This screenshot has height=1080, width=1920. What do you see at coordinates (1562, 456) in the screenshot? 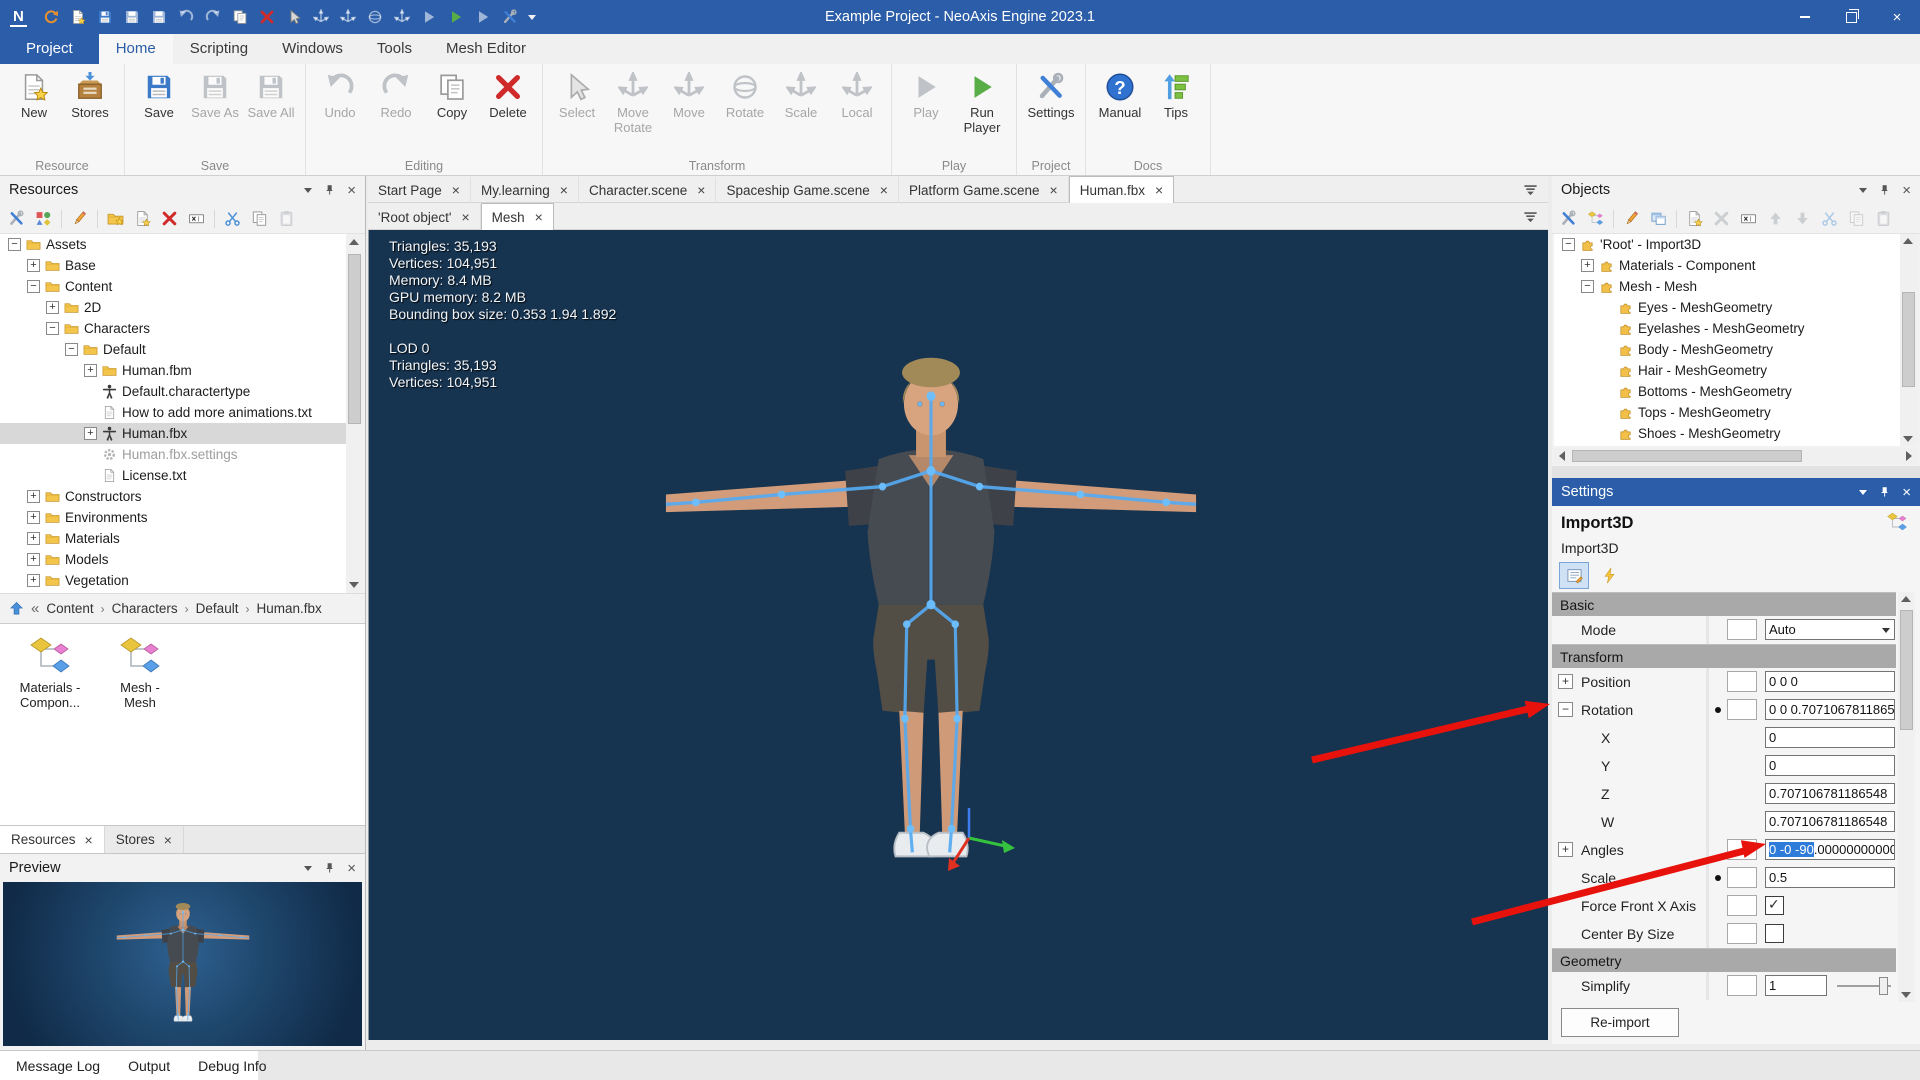
I see `scroll-left-icon` at bounding box center [1562, 456].